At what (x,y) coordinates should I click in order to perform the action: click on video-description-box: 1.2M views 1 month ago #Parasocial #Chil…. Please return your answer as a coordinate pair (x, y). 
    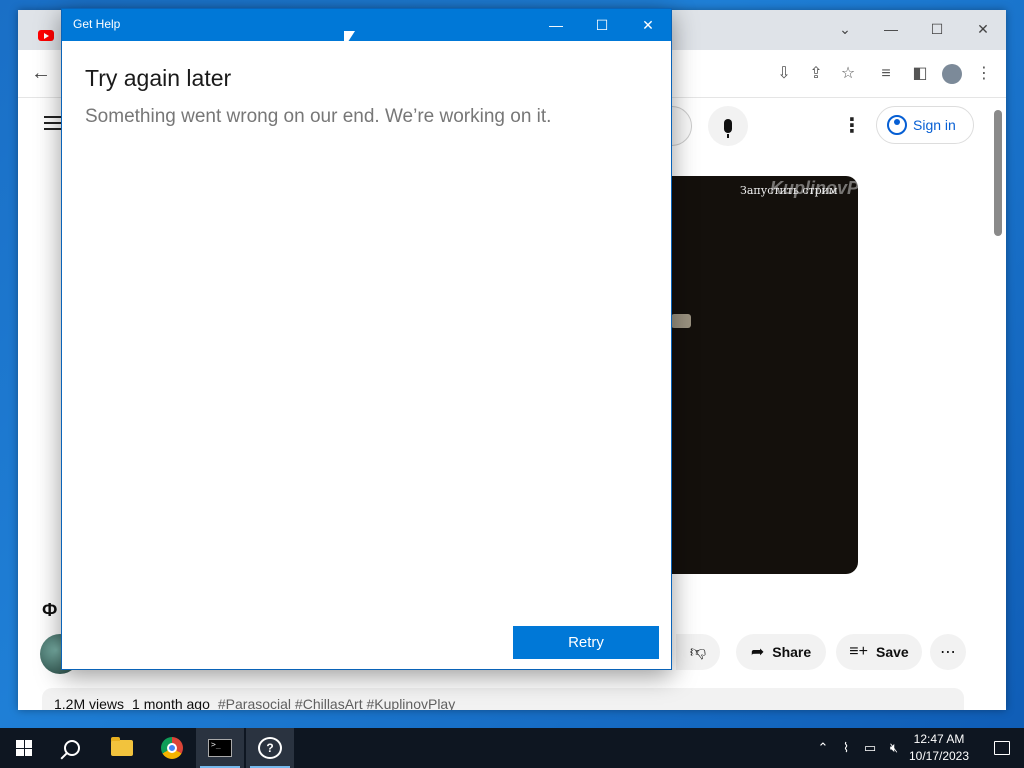
    Looking at the image, I should click on (503, 699).